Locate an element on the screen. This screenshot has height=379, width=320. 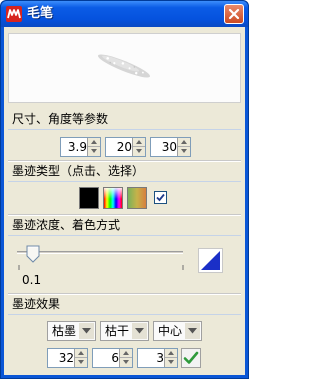
gradient-triangle-icon is located at coordinates (210, 260).